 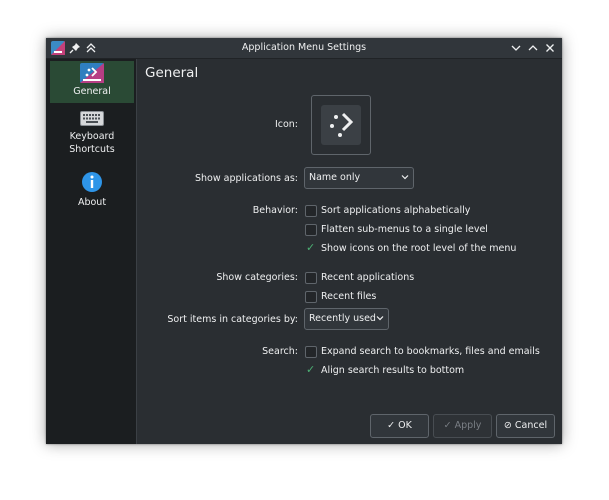 I want to click on title-bar: Application Menu Settings, so click(x=304, y=48).